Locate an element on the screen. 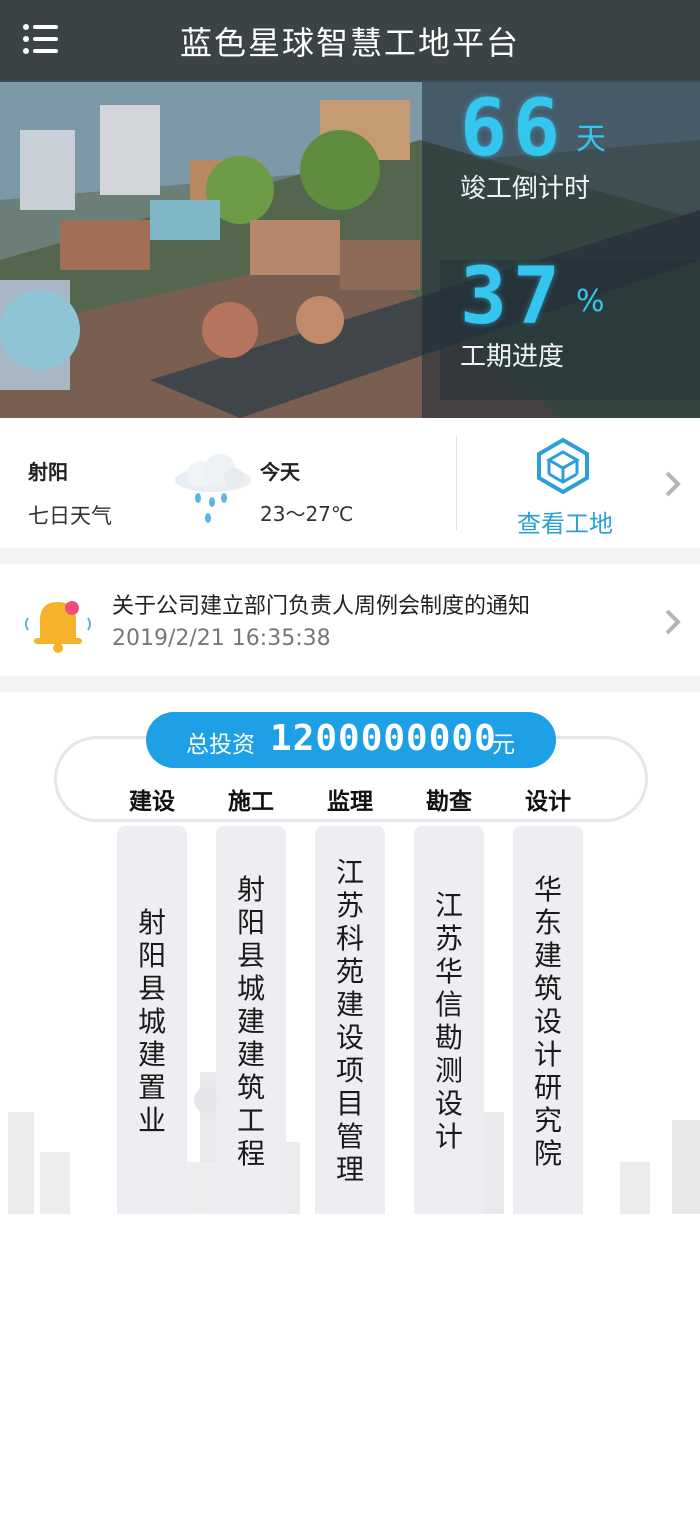 Image resolution: width=700 pixels, height=1515 pixels. countdown-label: 竣工倒计时 is located at coordinates (525, 189).